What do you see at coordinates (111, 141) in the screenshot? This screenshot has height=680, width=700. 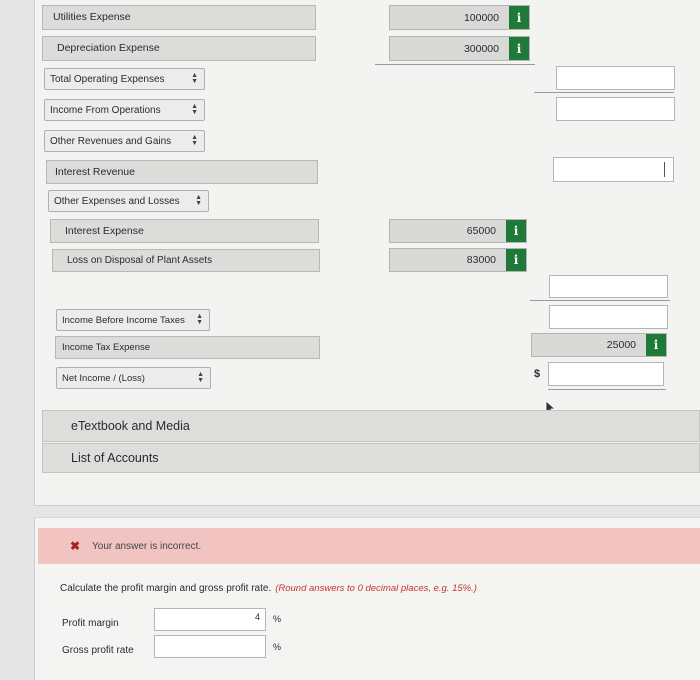 I see `other-revenues-label: Other Revenues and Gains` at bounding box center [111, 141].